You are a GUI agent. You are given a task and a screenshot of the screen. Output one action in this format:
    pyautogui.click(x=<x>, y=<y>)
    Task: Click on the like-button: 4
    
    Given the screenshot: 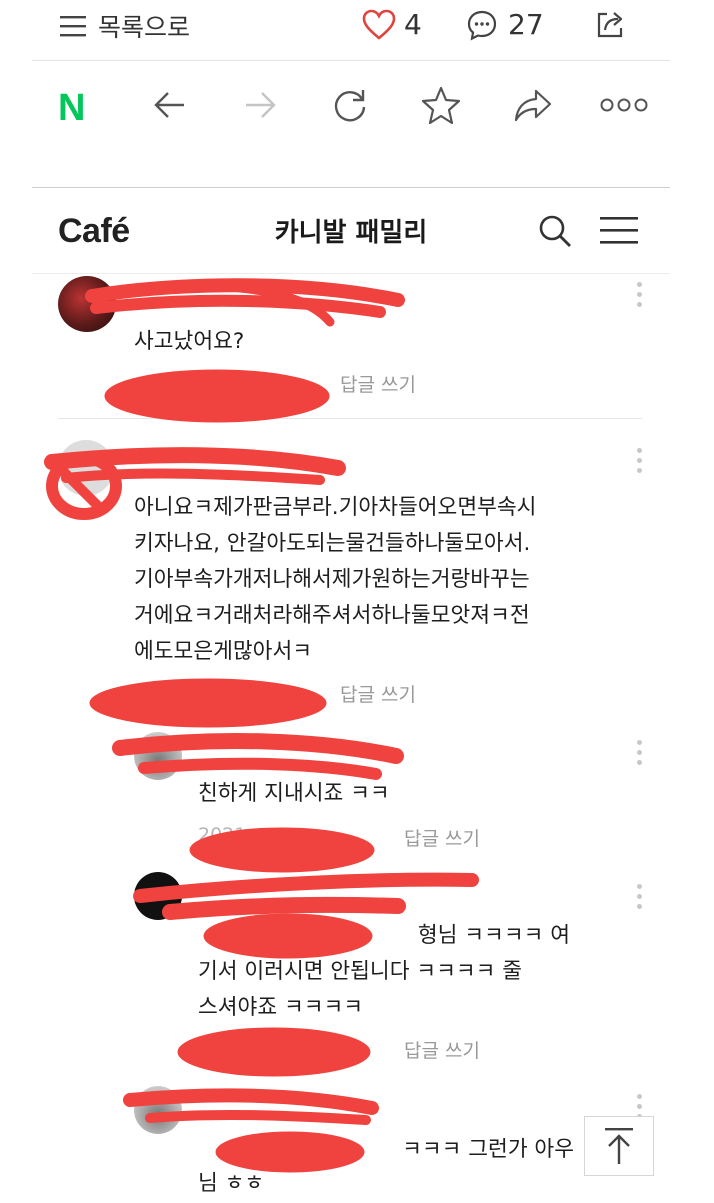 What is the action you would take?
    pyautogui.click(x=392, y=24)
    